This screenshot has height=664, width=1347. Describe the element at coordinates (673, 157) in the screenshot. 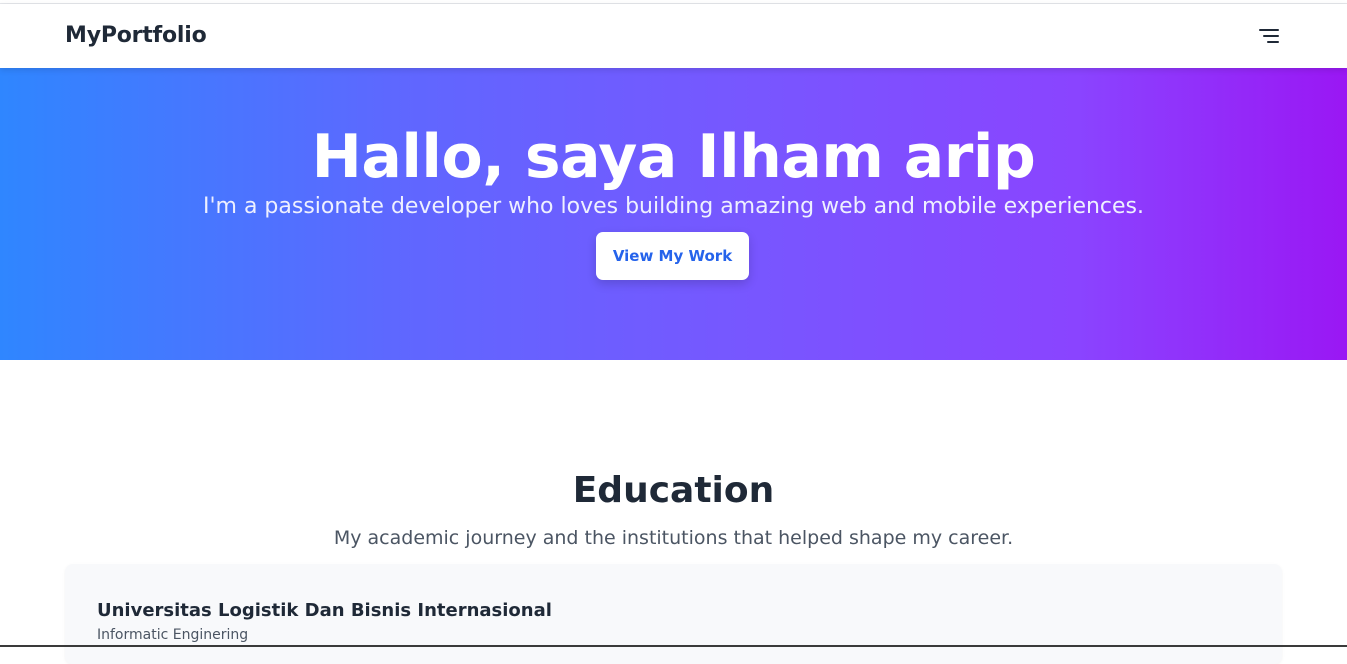

I see `hero-title: Hallo, saya Ilham arip` at that location.